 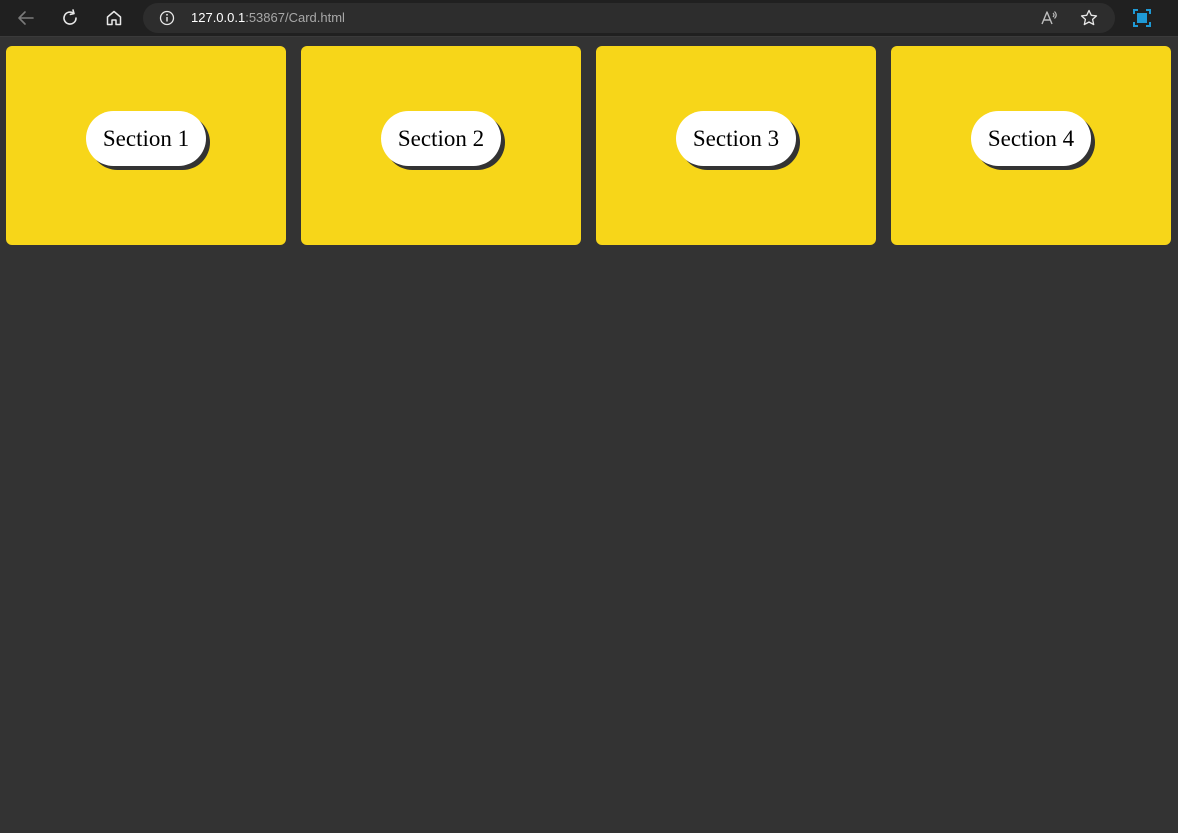 What do you see at coordinates (629, 18) in the screenshot?
I see `address-bar: 127.0.0.1:53867/Card.html` at bounding box center [629, 18].